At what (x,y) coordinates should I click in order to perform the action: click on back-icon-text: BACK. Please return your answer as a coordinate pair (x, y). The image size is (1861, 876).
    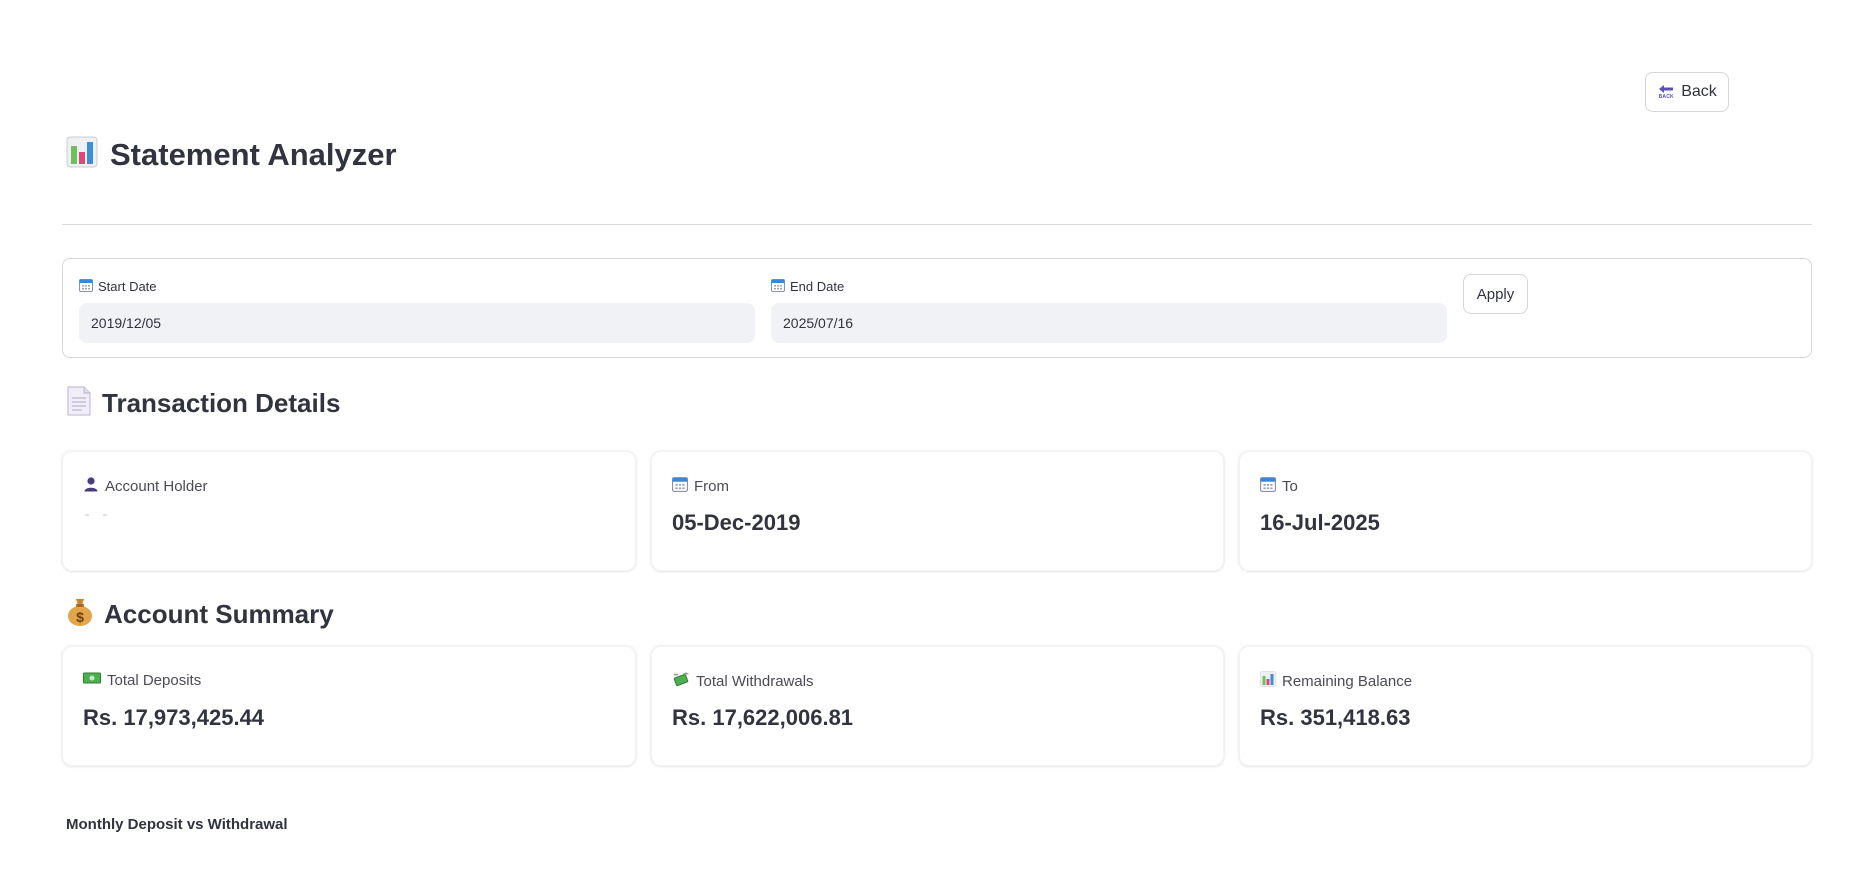
    Looking at the image, I should click on (1666, 97).